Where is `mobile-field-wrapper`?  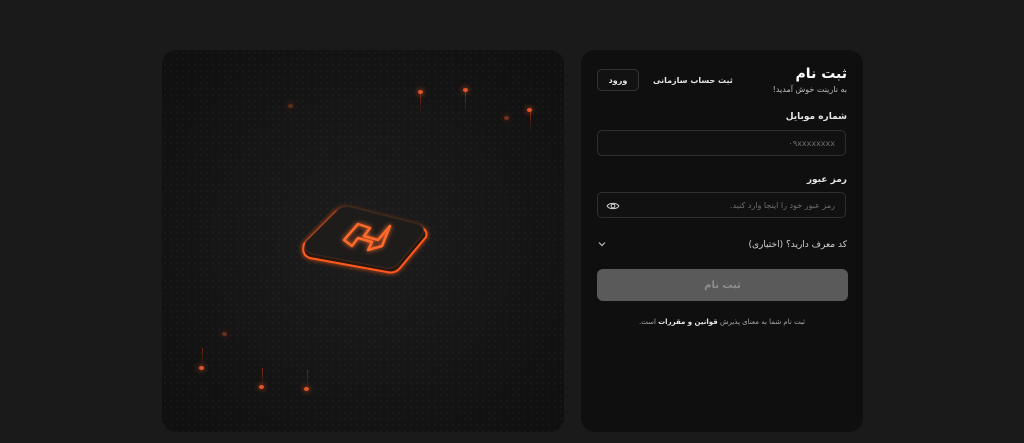
mobile-field-wrapper is located at coordinates (721, 143).